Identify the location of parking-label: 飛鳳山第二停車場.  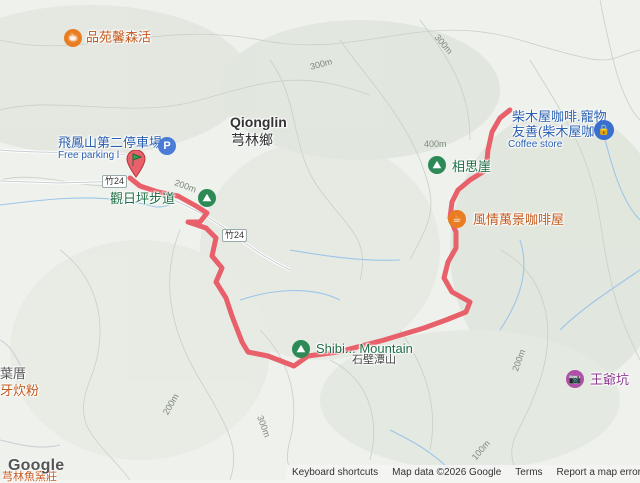
(110, 142).